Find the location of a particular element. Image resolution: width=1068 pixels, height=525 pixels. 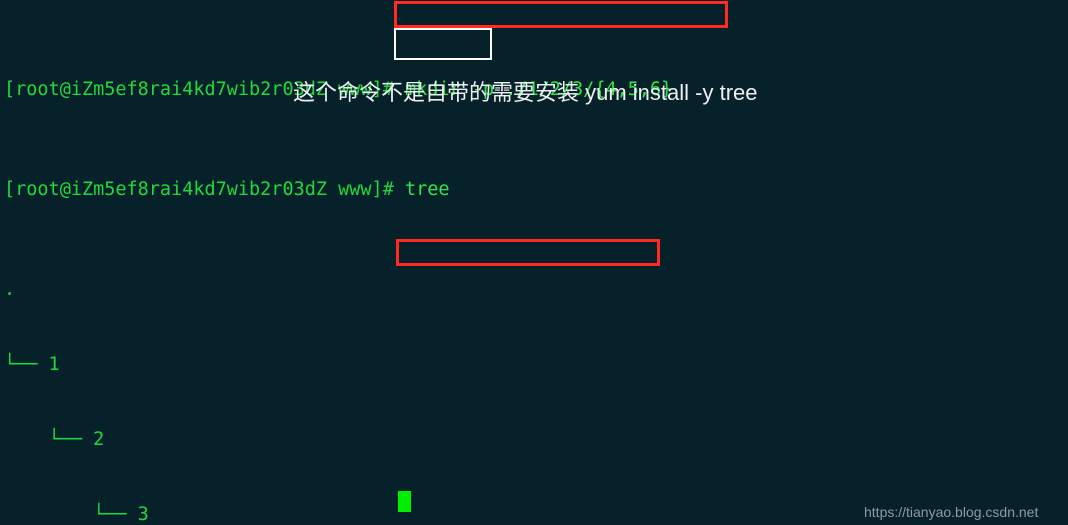

watermark-url: https://tianyao.blog.csdn.net is located at coordinates (951, 512).